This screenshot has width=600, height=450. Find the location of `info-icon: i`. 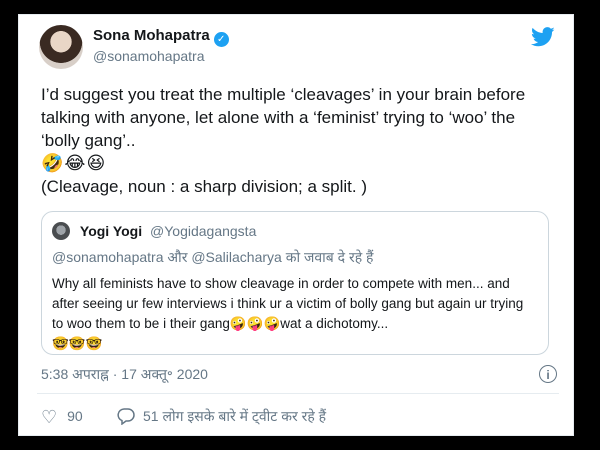

info-icon: i is located at coordinates (548, 374).